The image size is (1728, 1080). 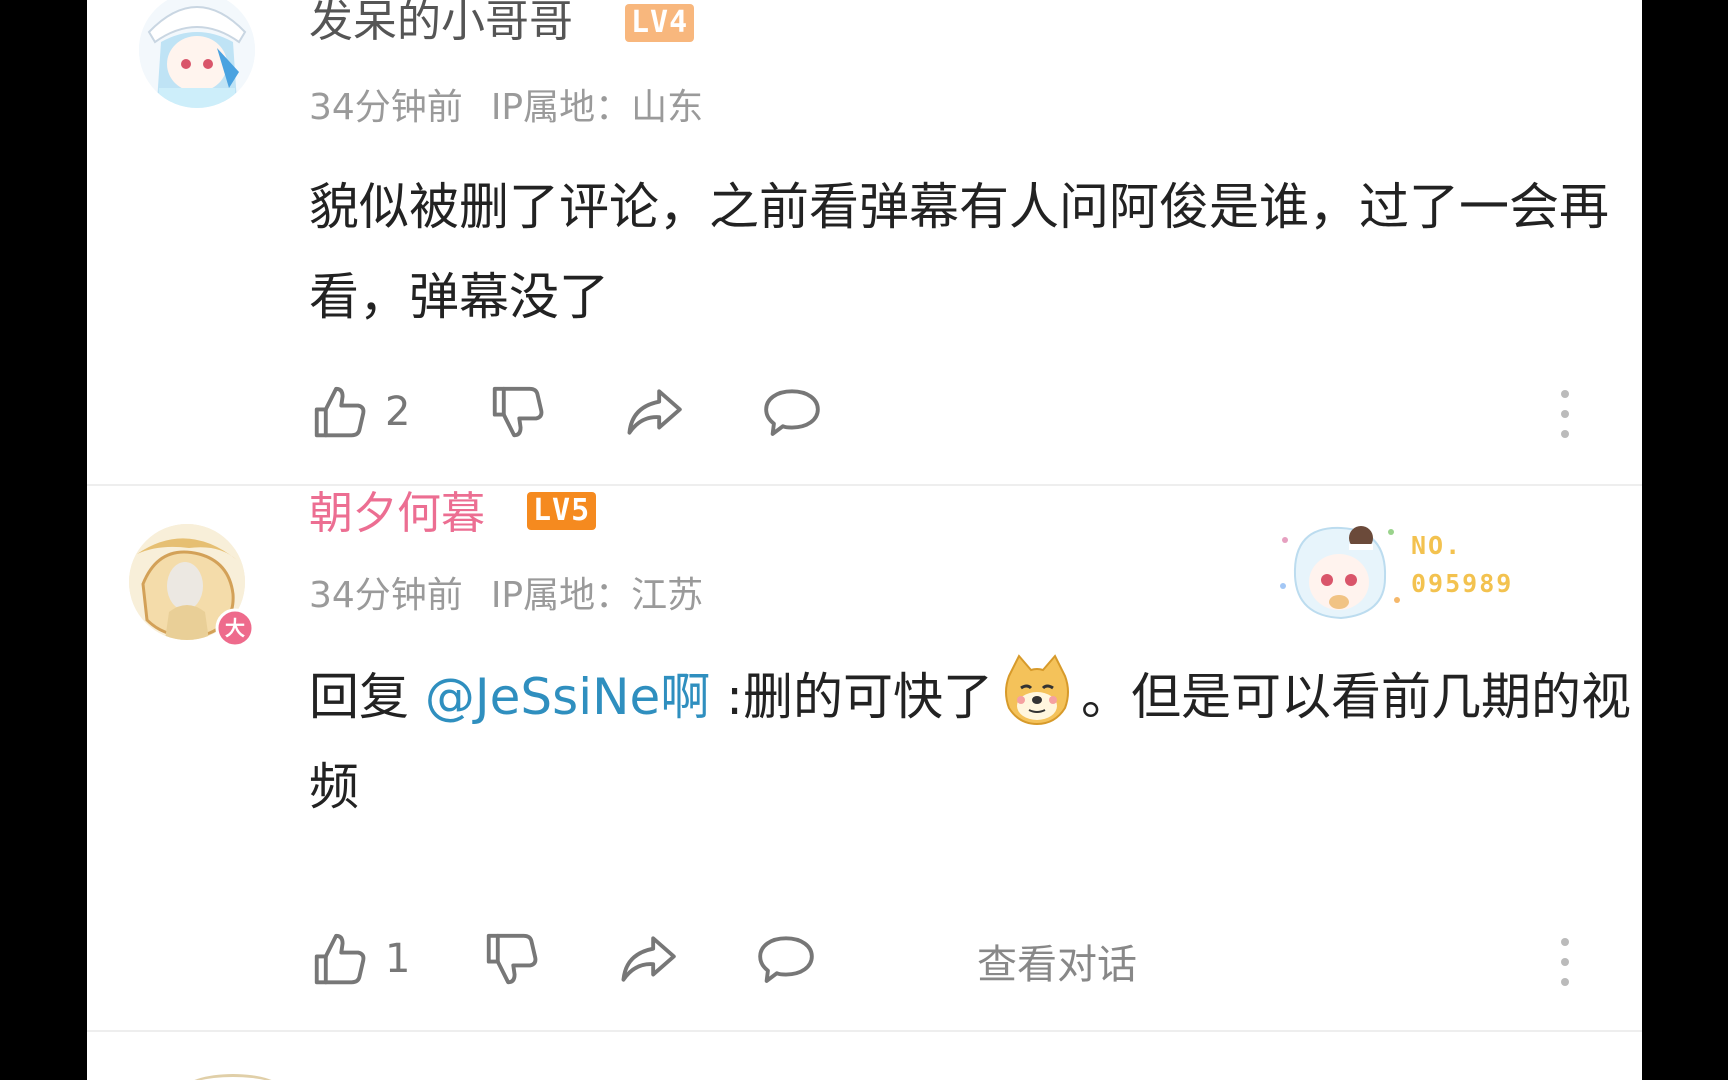 What do you see at coordinates (233, 1077) in the screenshot?
I see `next-comment-avatar` at bounding box center [233, 1077].